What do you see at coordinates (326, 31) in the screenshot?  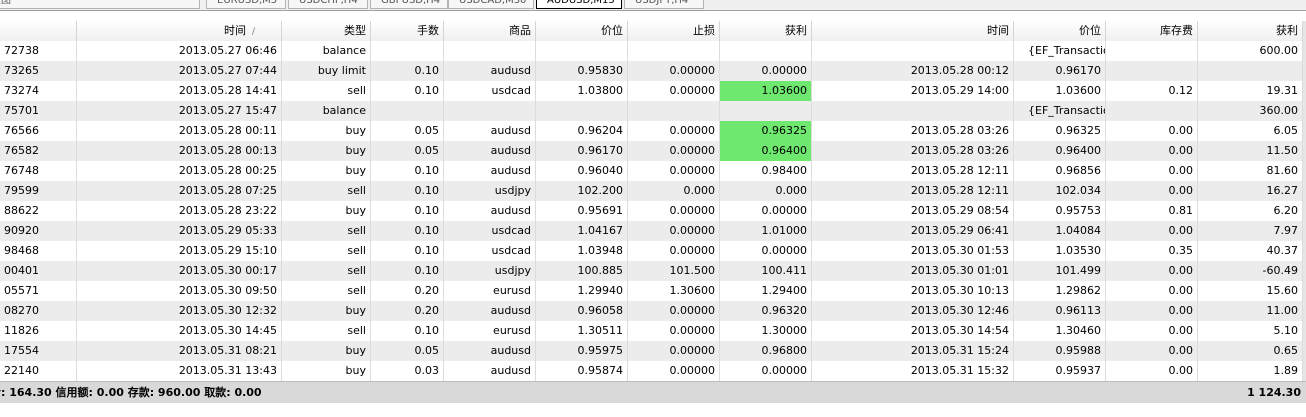 I see `header-type: 类型` at bounding box center [326, 31].